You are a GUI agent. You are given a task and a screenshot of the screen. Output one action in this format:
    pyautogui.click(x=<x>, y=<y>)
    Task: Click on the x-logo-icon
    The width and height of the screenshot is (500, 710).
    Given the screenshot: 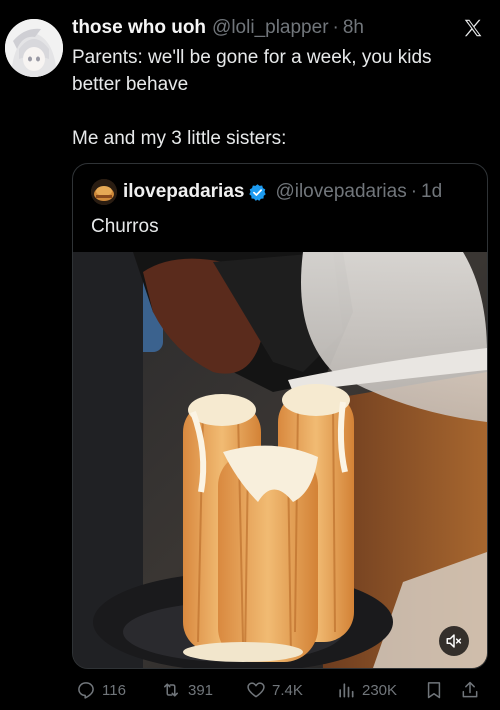 What is the action you would take?
    pyautogui.click(x=473, y=28)
    